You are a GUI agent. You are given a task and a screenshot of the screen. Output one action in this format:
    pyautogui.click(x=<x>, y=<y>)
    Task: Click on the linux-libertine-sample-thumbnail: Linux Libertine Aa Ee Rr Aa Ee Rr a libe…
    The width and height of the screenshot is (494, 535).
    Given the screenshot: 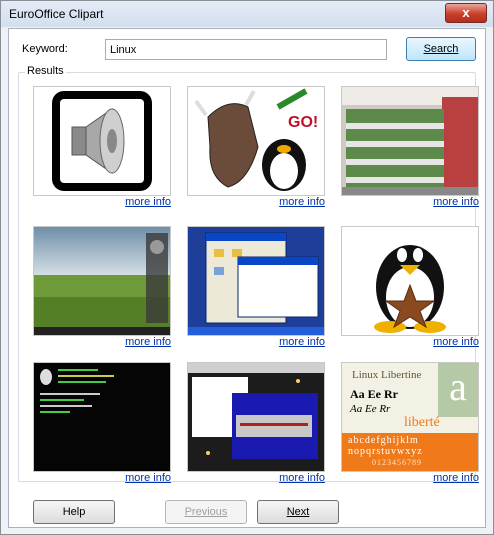 What is the action you would take?
    pyautogui.click(x=410, y=417)
    